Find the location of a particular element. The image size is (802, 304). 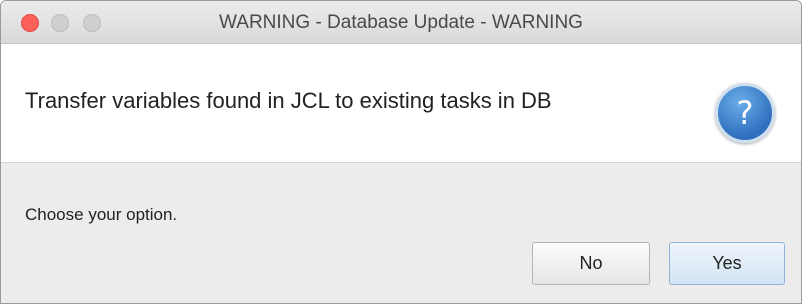

question-icon: ? is located at coordinates (745, 113).